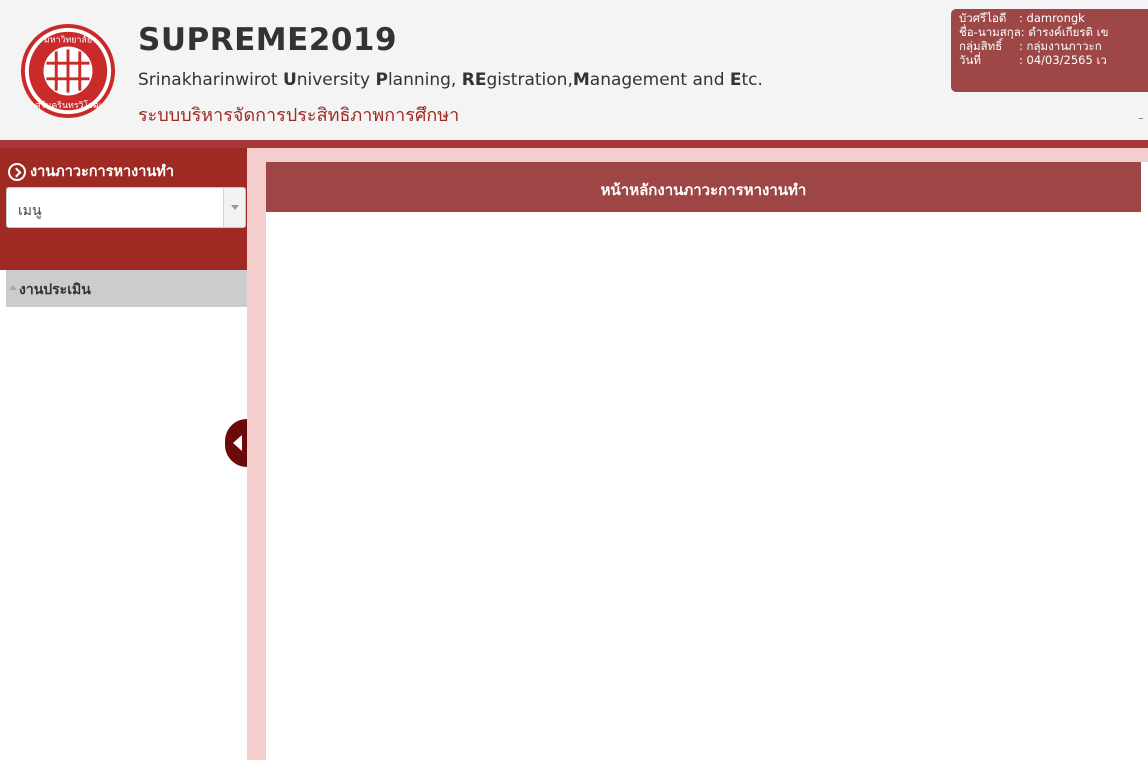 This screenshot has height=760, width=1148. Describe the element at coordinates (735, 80) in the screenshot. I see `subtitle-part: E` at that location.